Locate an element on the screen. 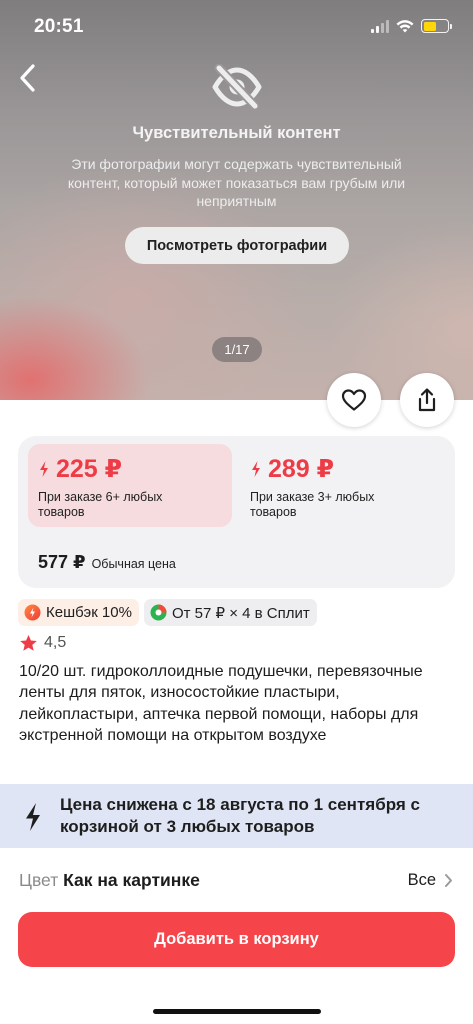 Image resolution: width=473 pixels, height=1024 pixels. regular-price: 577 ₽ Обычная цена is located at coordinates (107, 562).